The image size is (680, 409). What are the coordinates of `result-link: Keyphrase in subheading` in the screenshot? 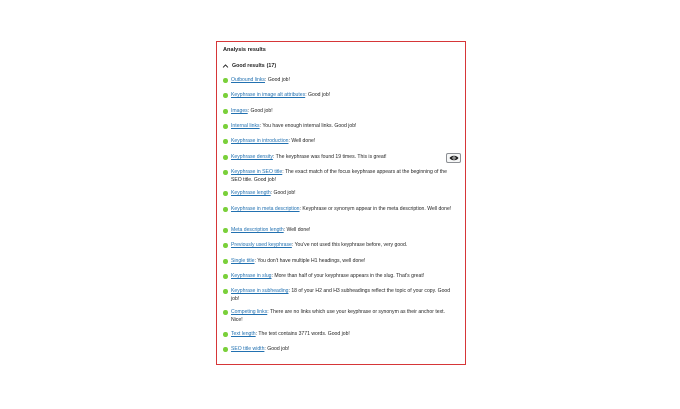 It's located at (260, 291).